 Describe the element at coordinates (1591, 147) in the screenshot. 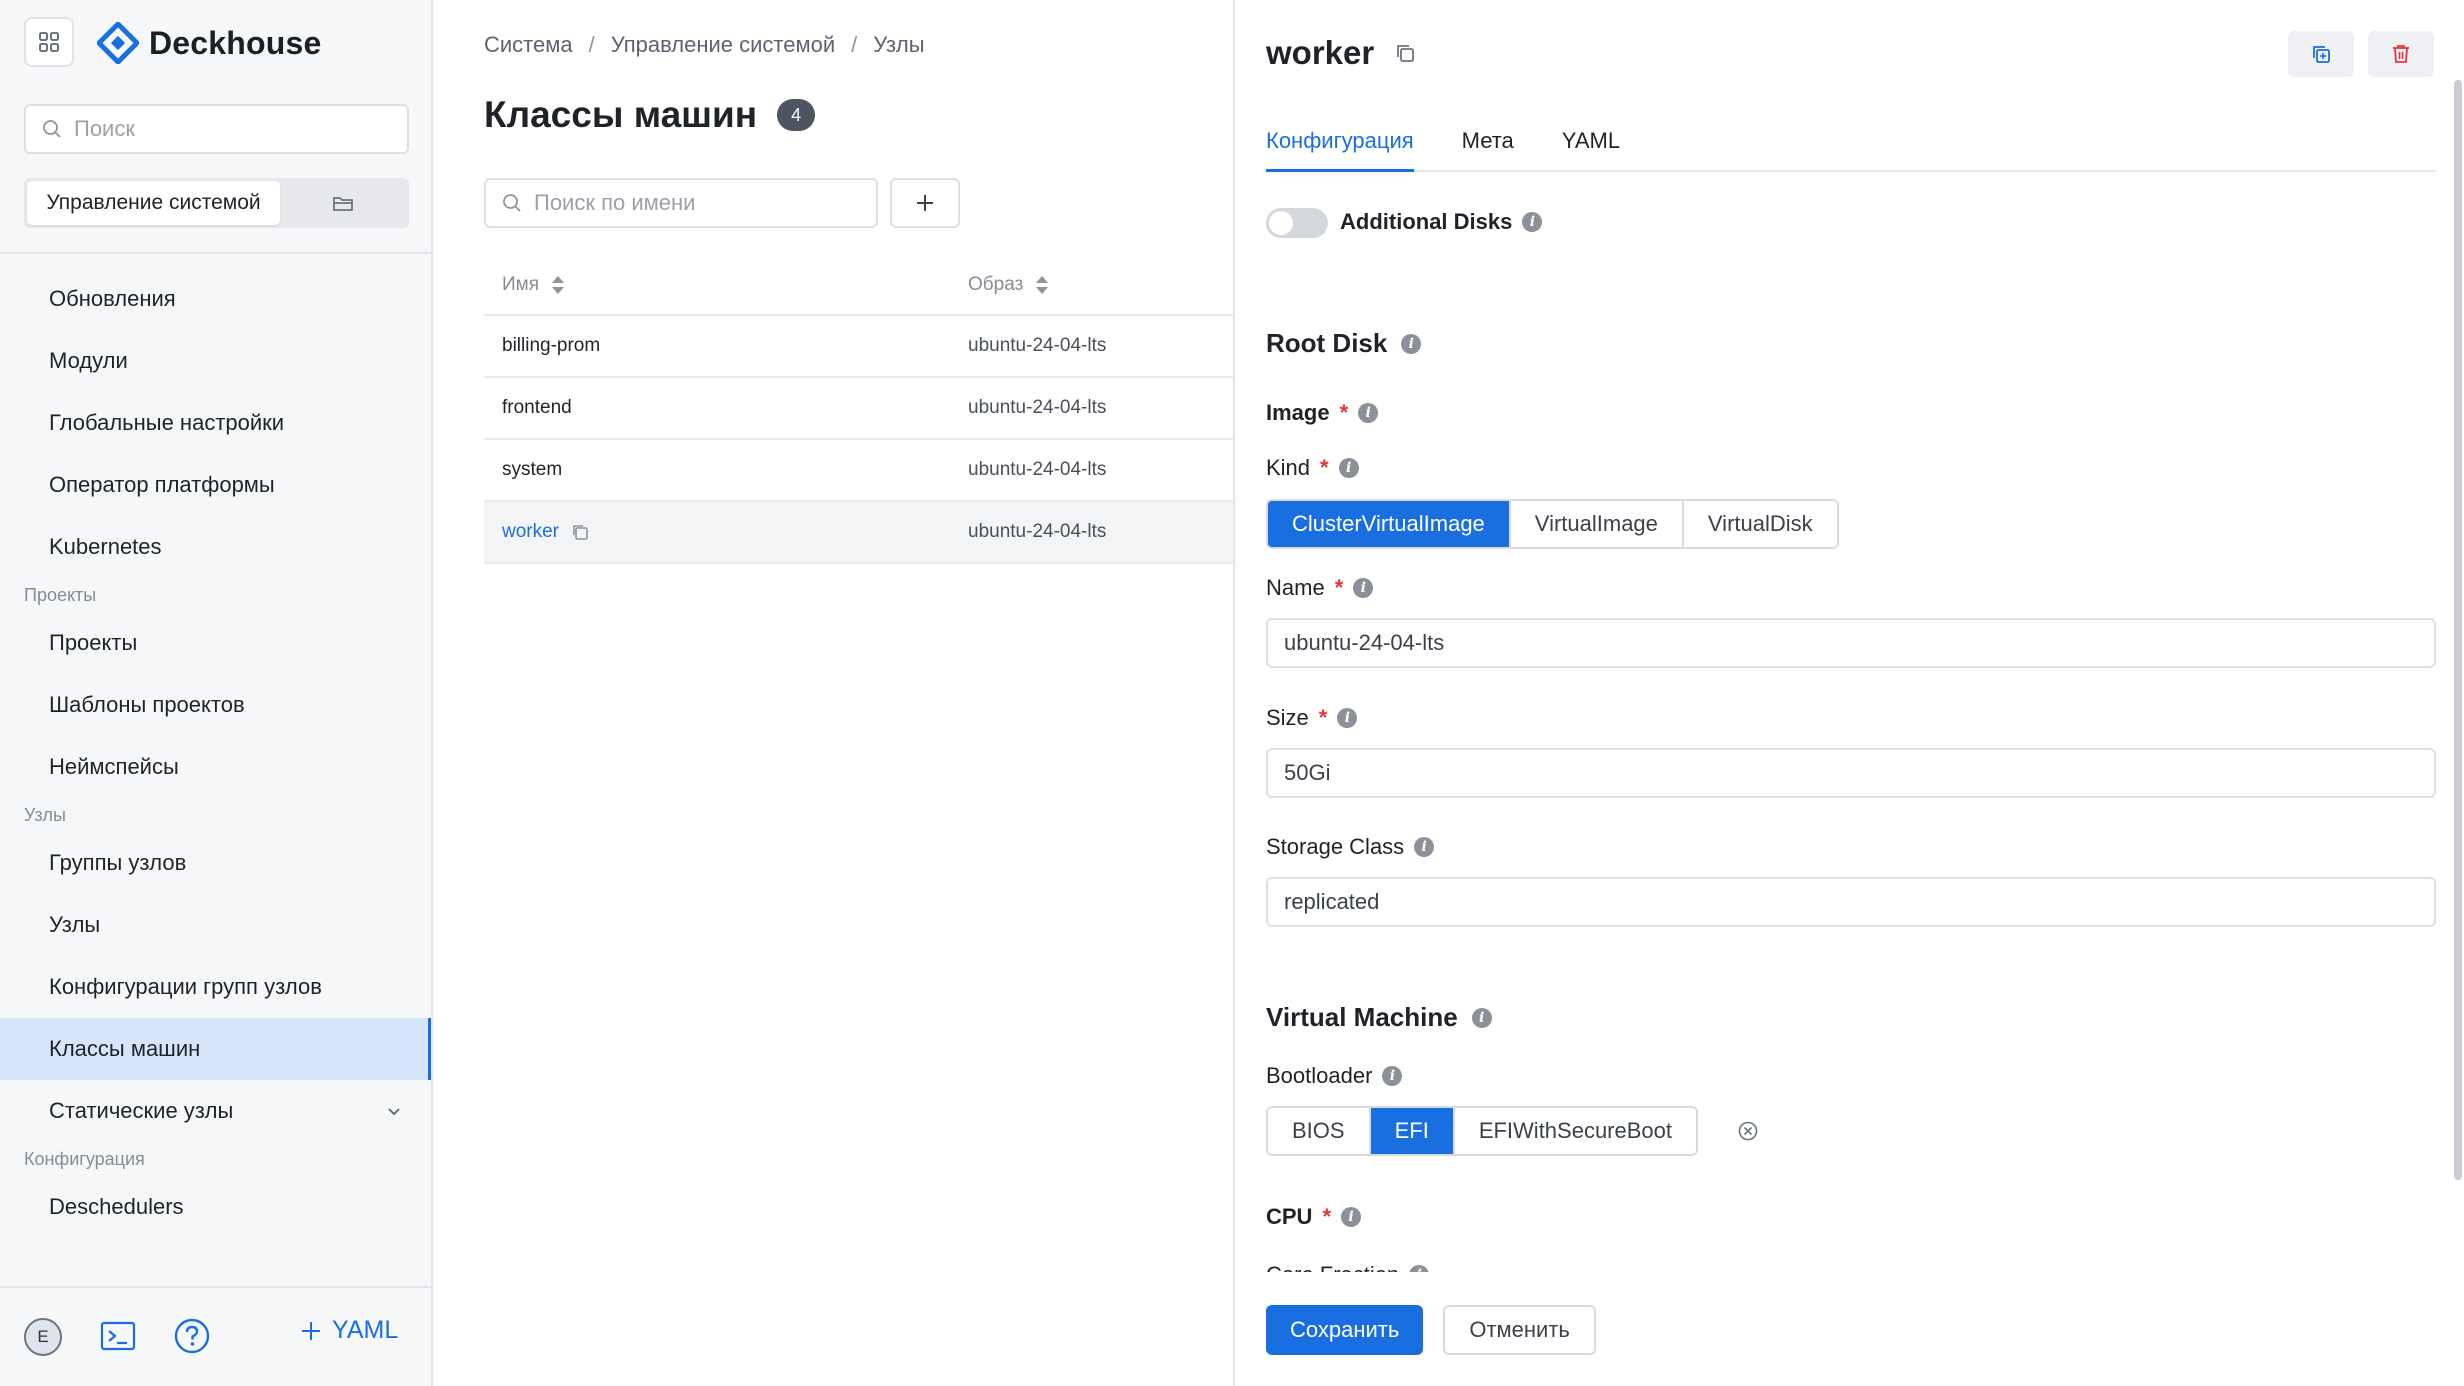

I see `tab-yaml: YAML` at that location.